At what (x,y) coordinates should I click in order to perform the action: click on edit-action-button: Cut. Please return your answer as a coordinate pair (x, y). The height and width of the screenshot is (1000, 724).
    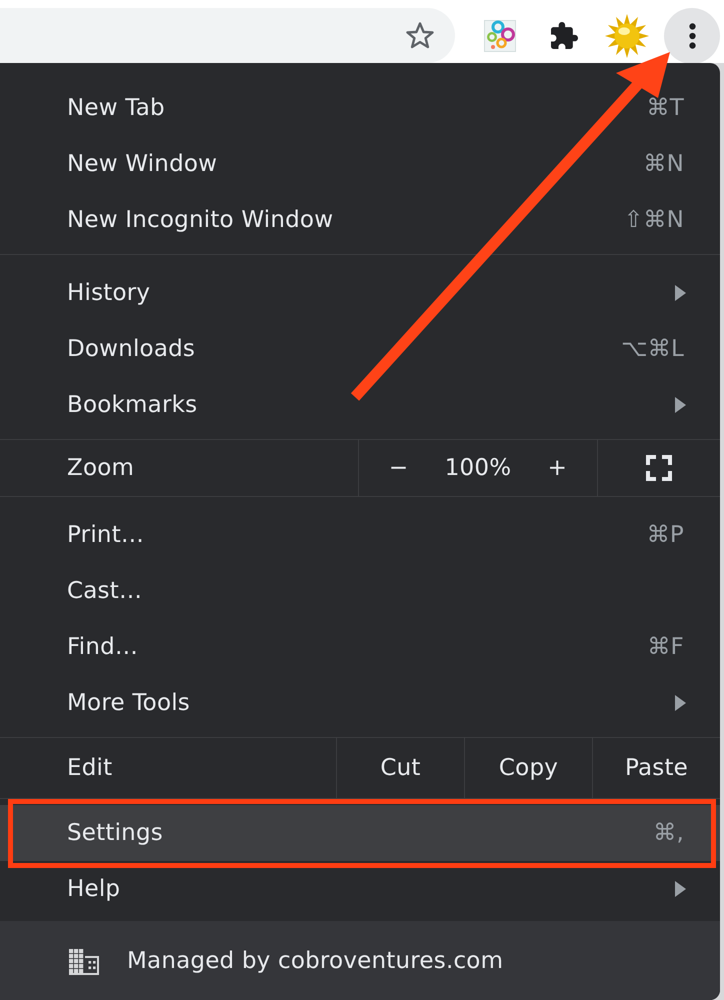
    Looking at the image, I should click on (400, 768).